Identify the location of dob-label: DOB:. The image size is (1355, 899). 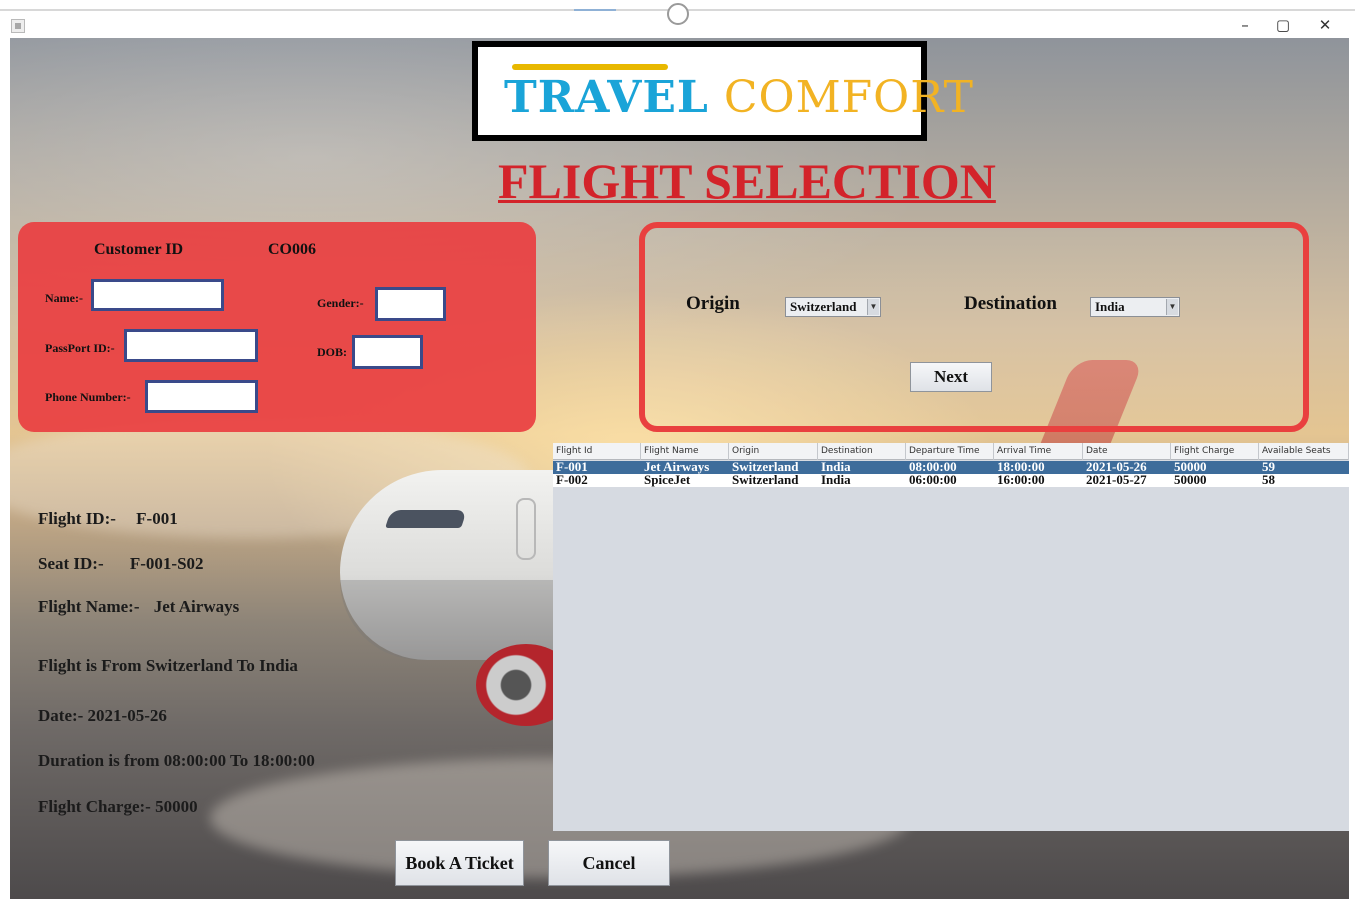
(332, 352).